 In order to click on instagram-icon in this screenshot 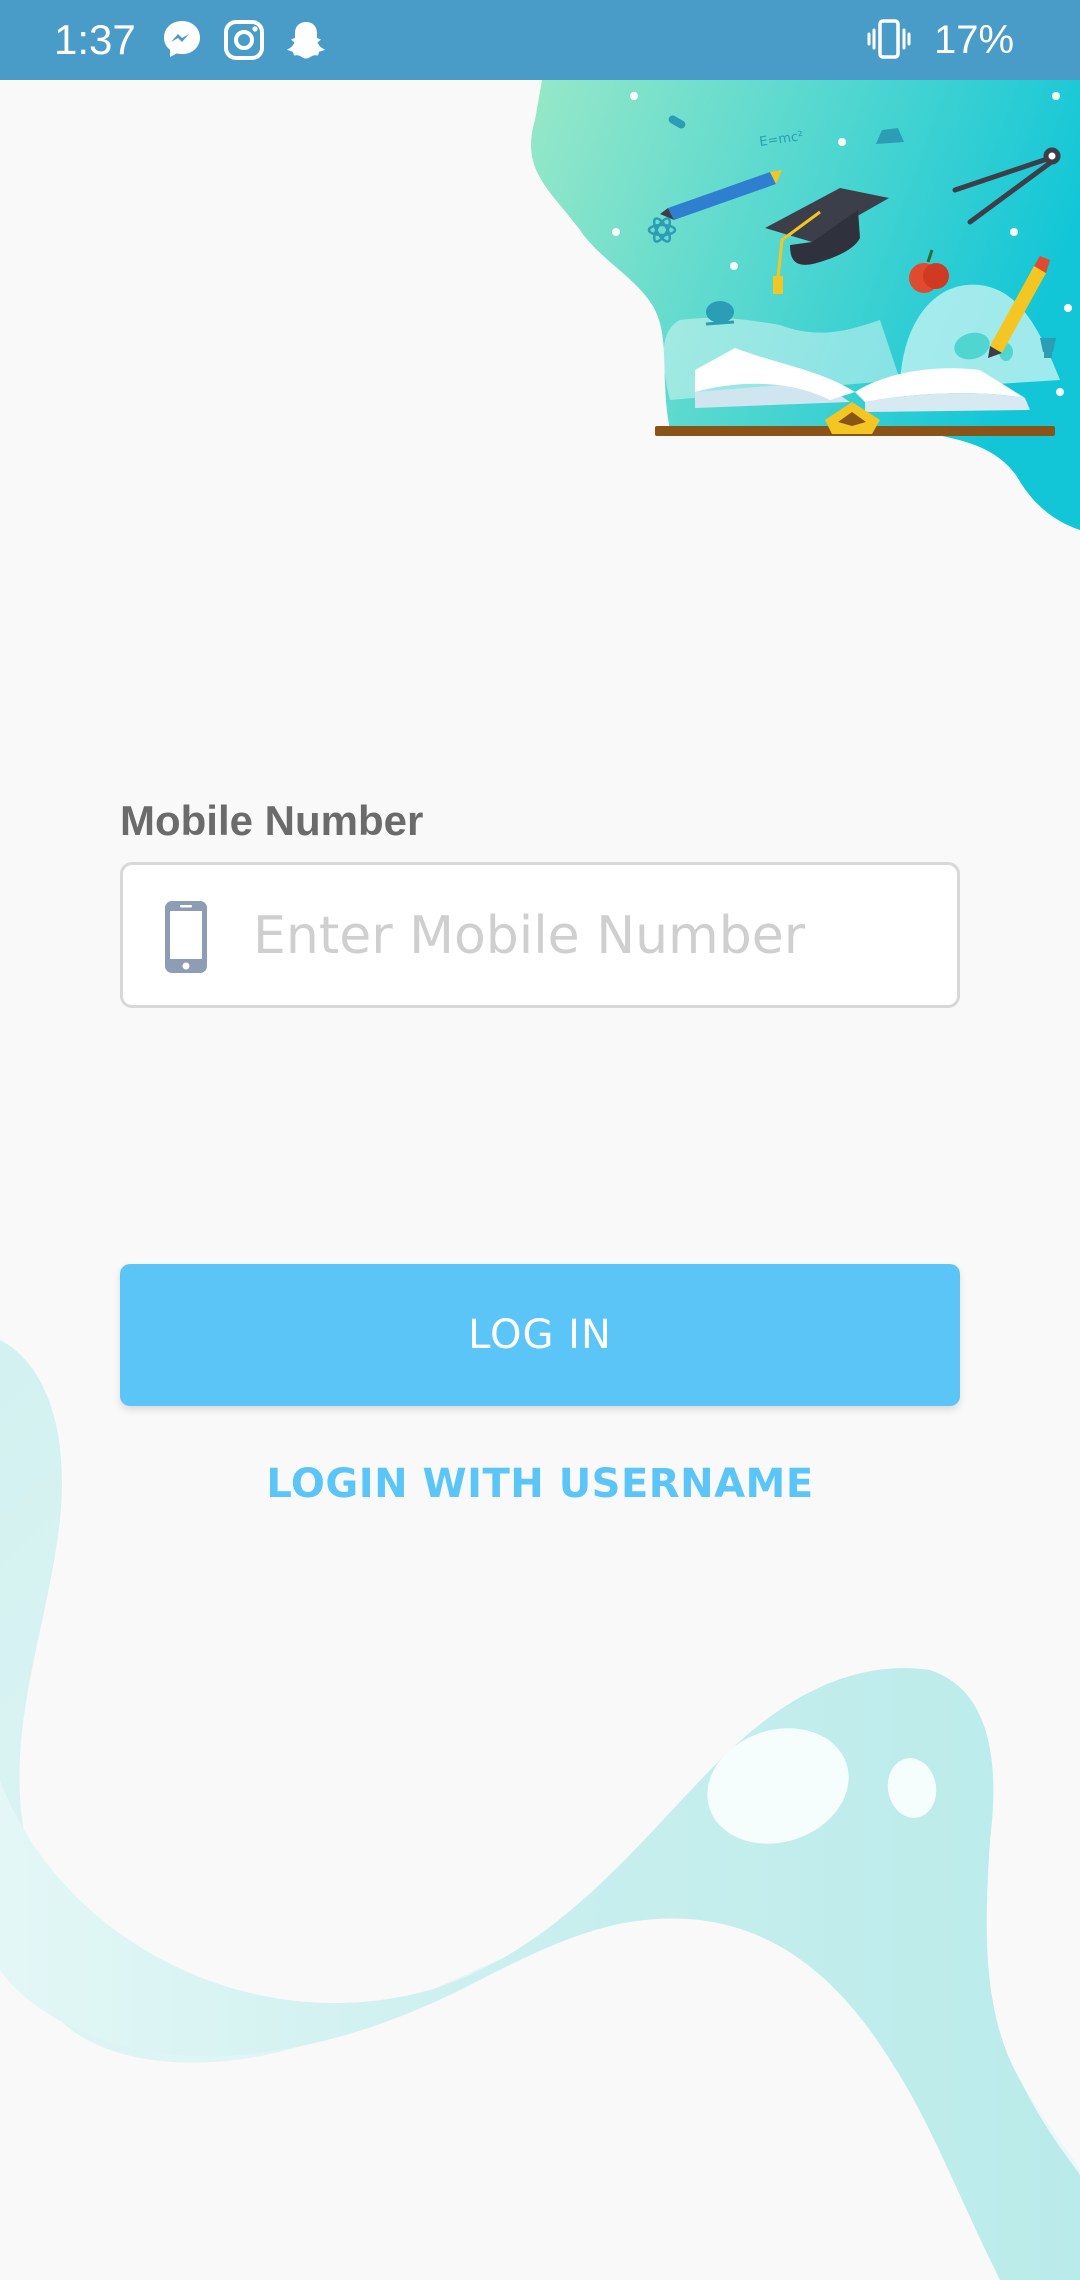, I will do `click(244, 40)`.